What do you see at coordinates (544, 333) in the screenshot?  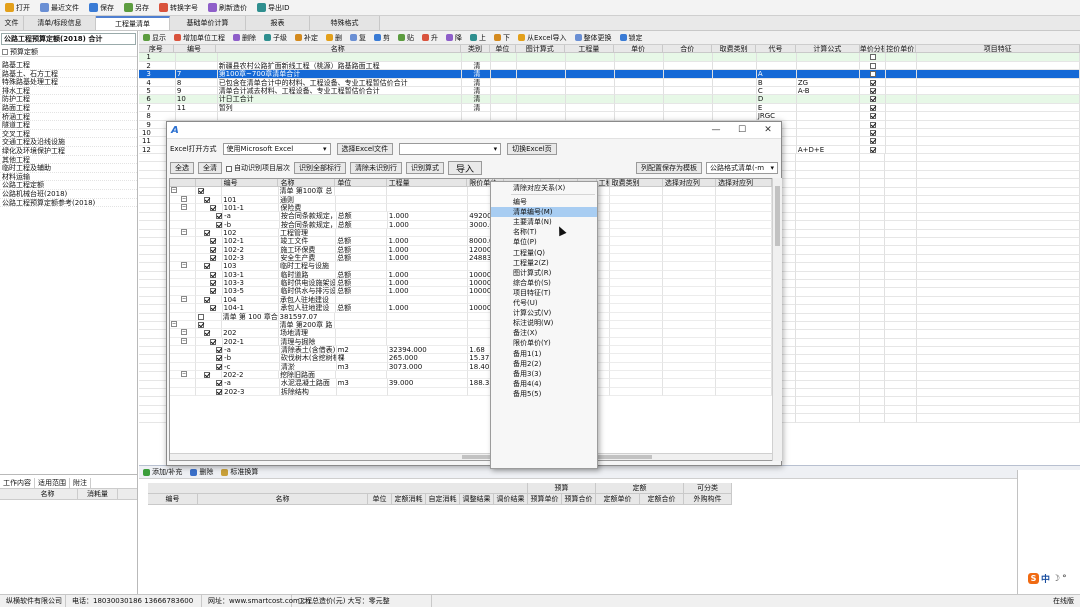 I see `context-menu-item: 备注(X)` at bounding box center [544, 333].